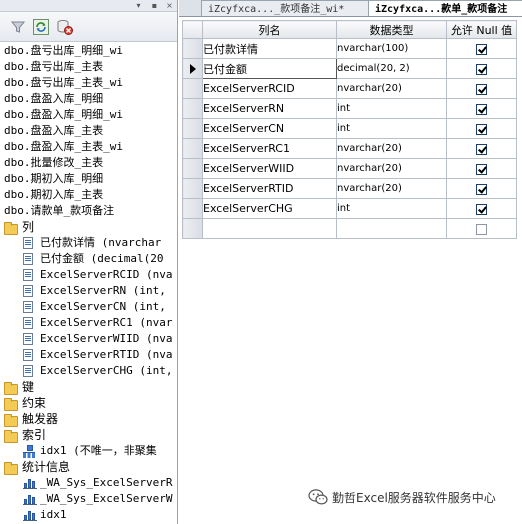  What do you see at coordinates (391, 68) in the screenshot?
I see `data-type-cell: decimal(20, 2)` at bounding box center [391, 68].